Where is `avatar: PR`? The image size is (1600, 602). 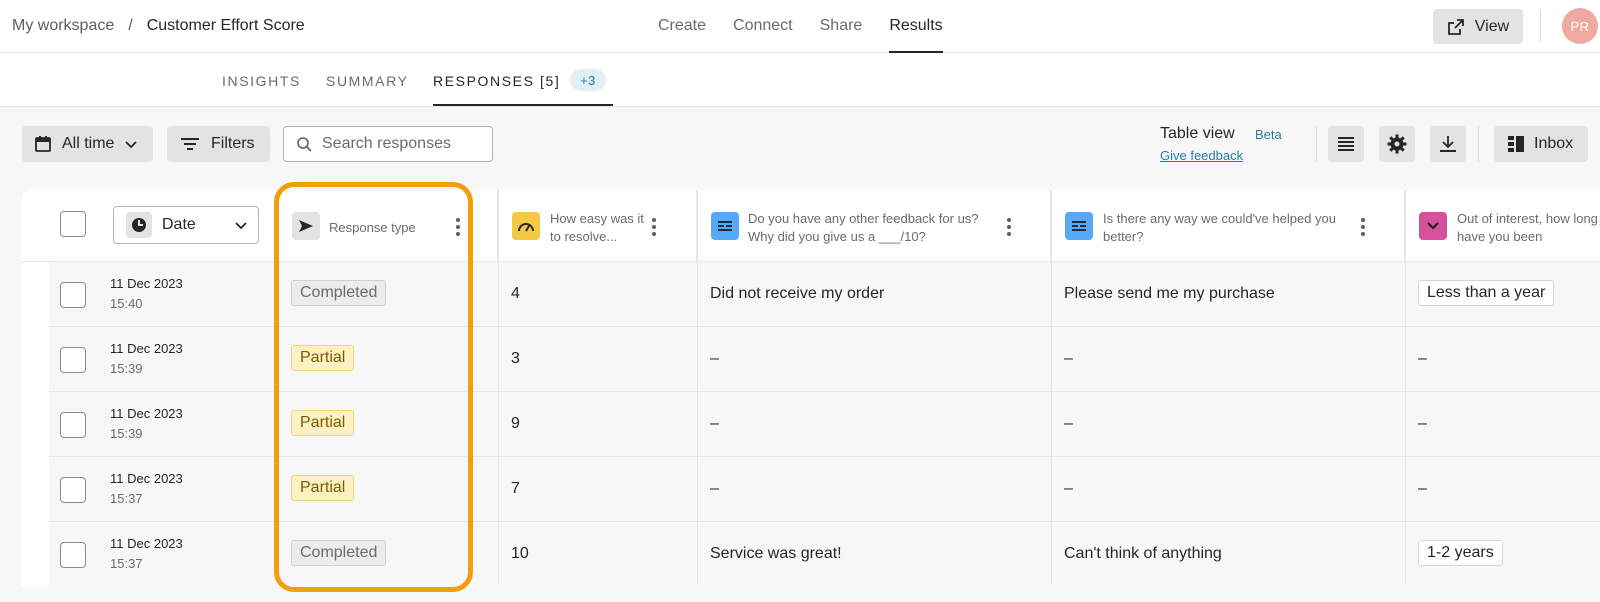 avatar: PR is located at coordinates (1580, 26).